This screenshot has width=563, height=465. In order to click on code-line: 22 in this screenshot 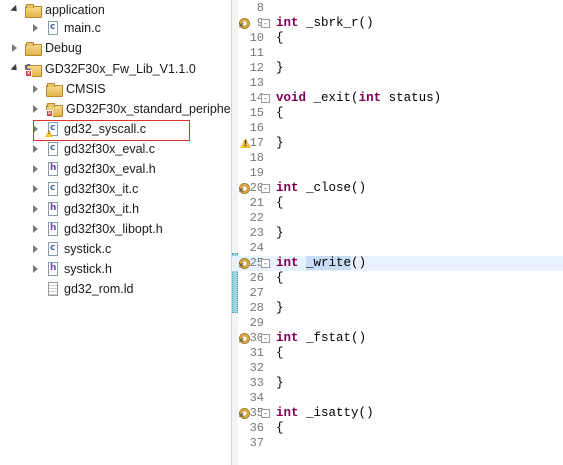, I will do `click(397, 218)`.